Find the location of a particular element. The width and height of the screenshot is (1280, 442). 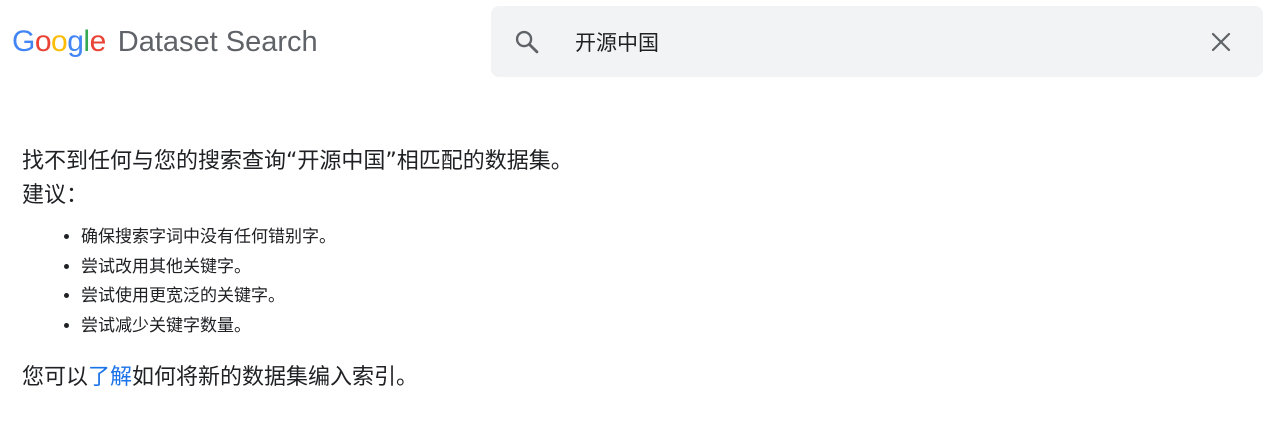

logo-letter: G is located at coordinates (23, 41).